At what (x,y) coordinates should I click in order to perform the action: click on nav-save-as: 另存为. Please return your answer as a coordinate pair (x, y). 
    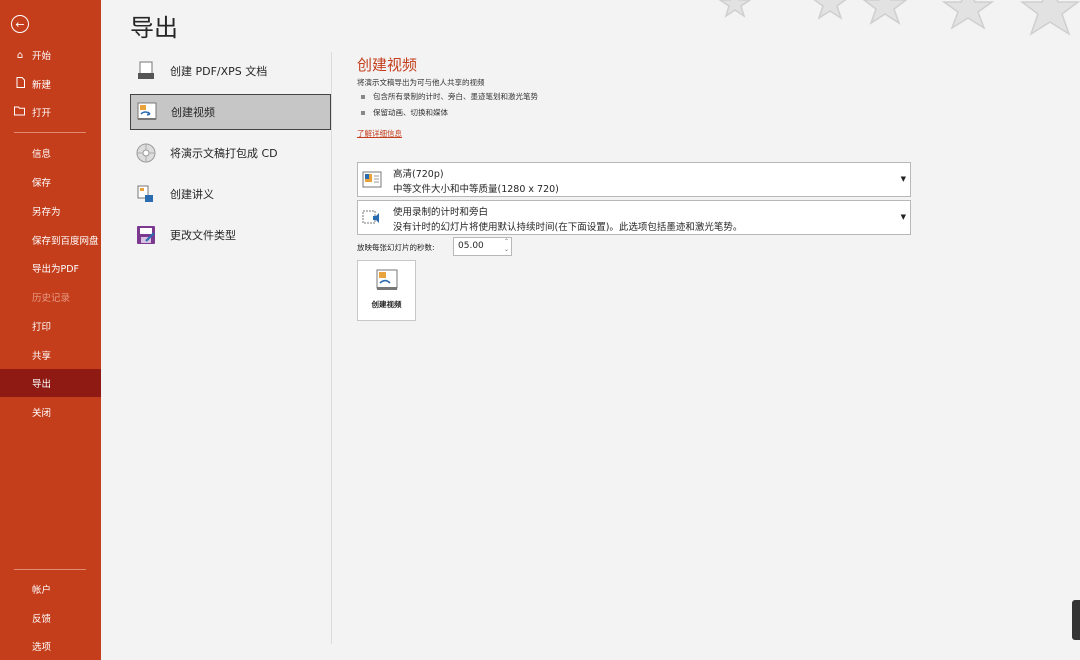
    Looking at the image, I should click on (50, 211).